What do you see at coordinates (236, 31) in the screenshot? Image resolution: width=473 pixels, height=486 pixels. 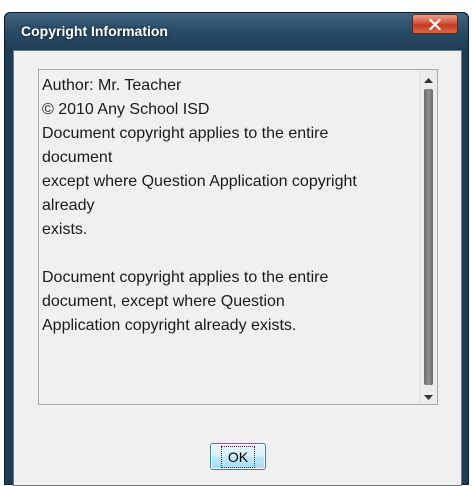 I see `title-bar: Copyright Information` at bounding box center [236, 31].